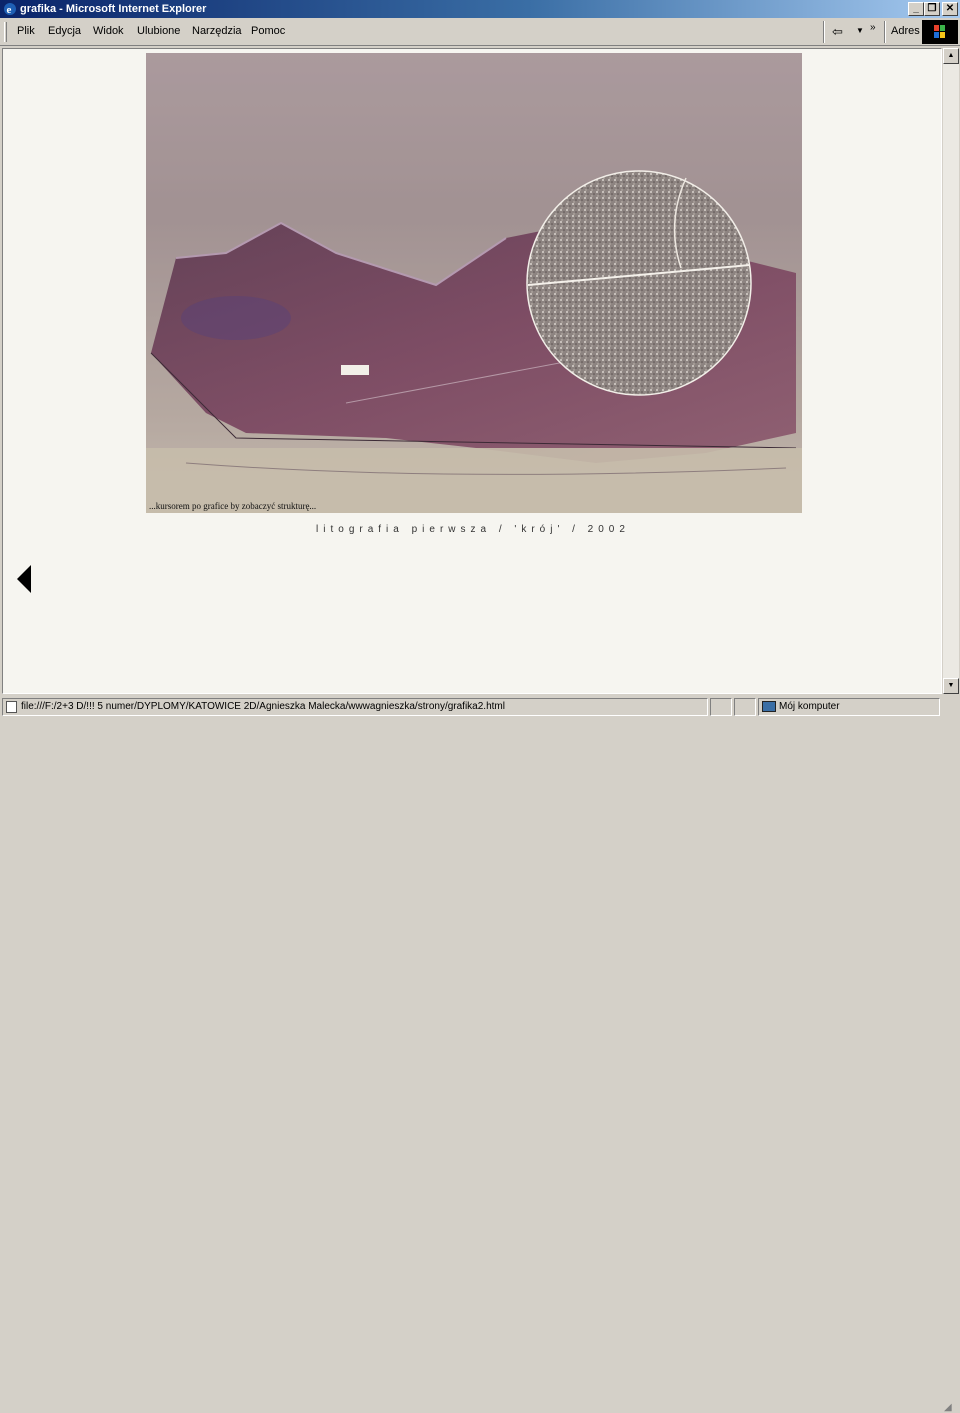 The height and width of the screenshot is (1413, 960). Describe the element at coordinates (948, 1407) in the screenshot. I see `resize-grip-icon: ◢` at that location.